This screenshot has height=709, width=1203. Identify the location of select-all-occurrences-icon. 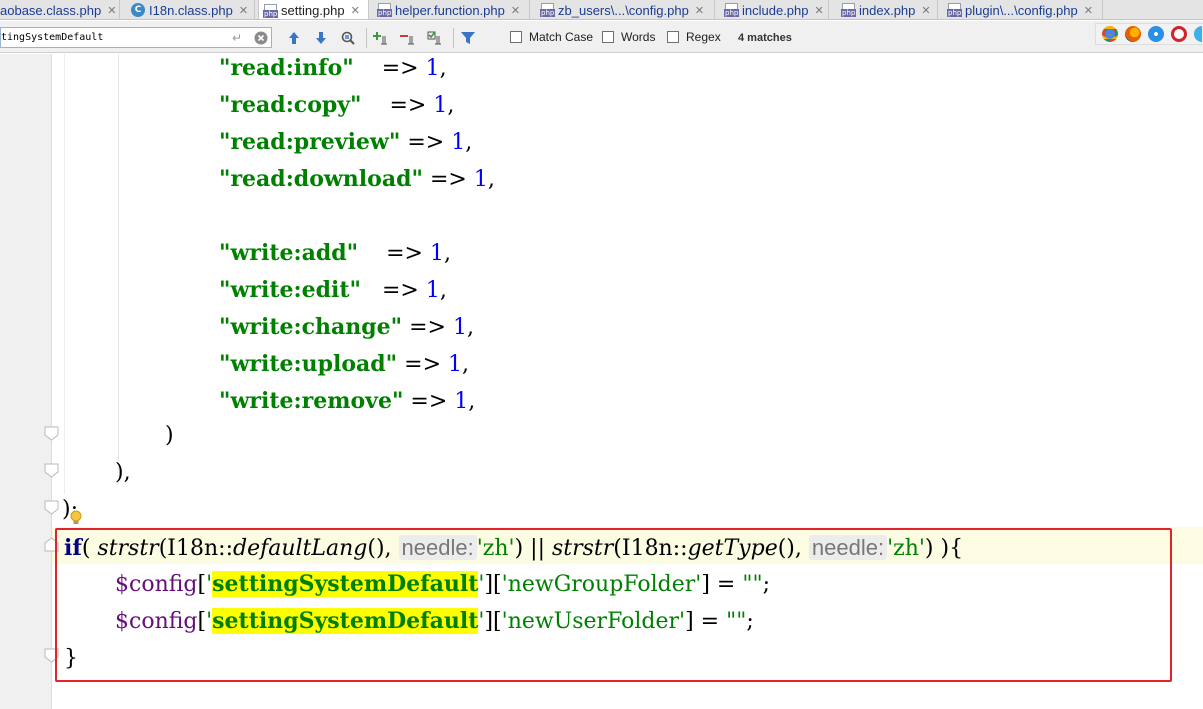
(435, 38).